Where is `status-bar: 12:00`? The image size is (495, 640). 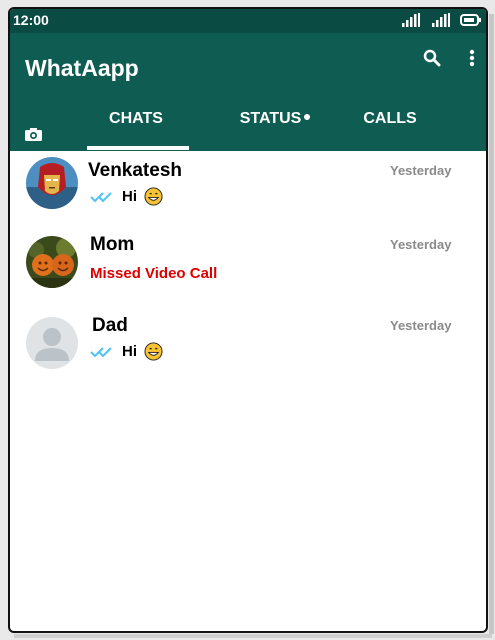 status-bar: 12:00 is located at coordinates (248, 21).